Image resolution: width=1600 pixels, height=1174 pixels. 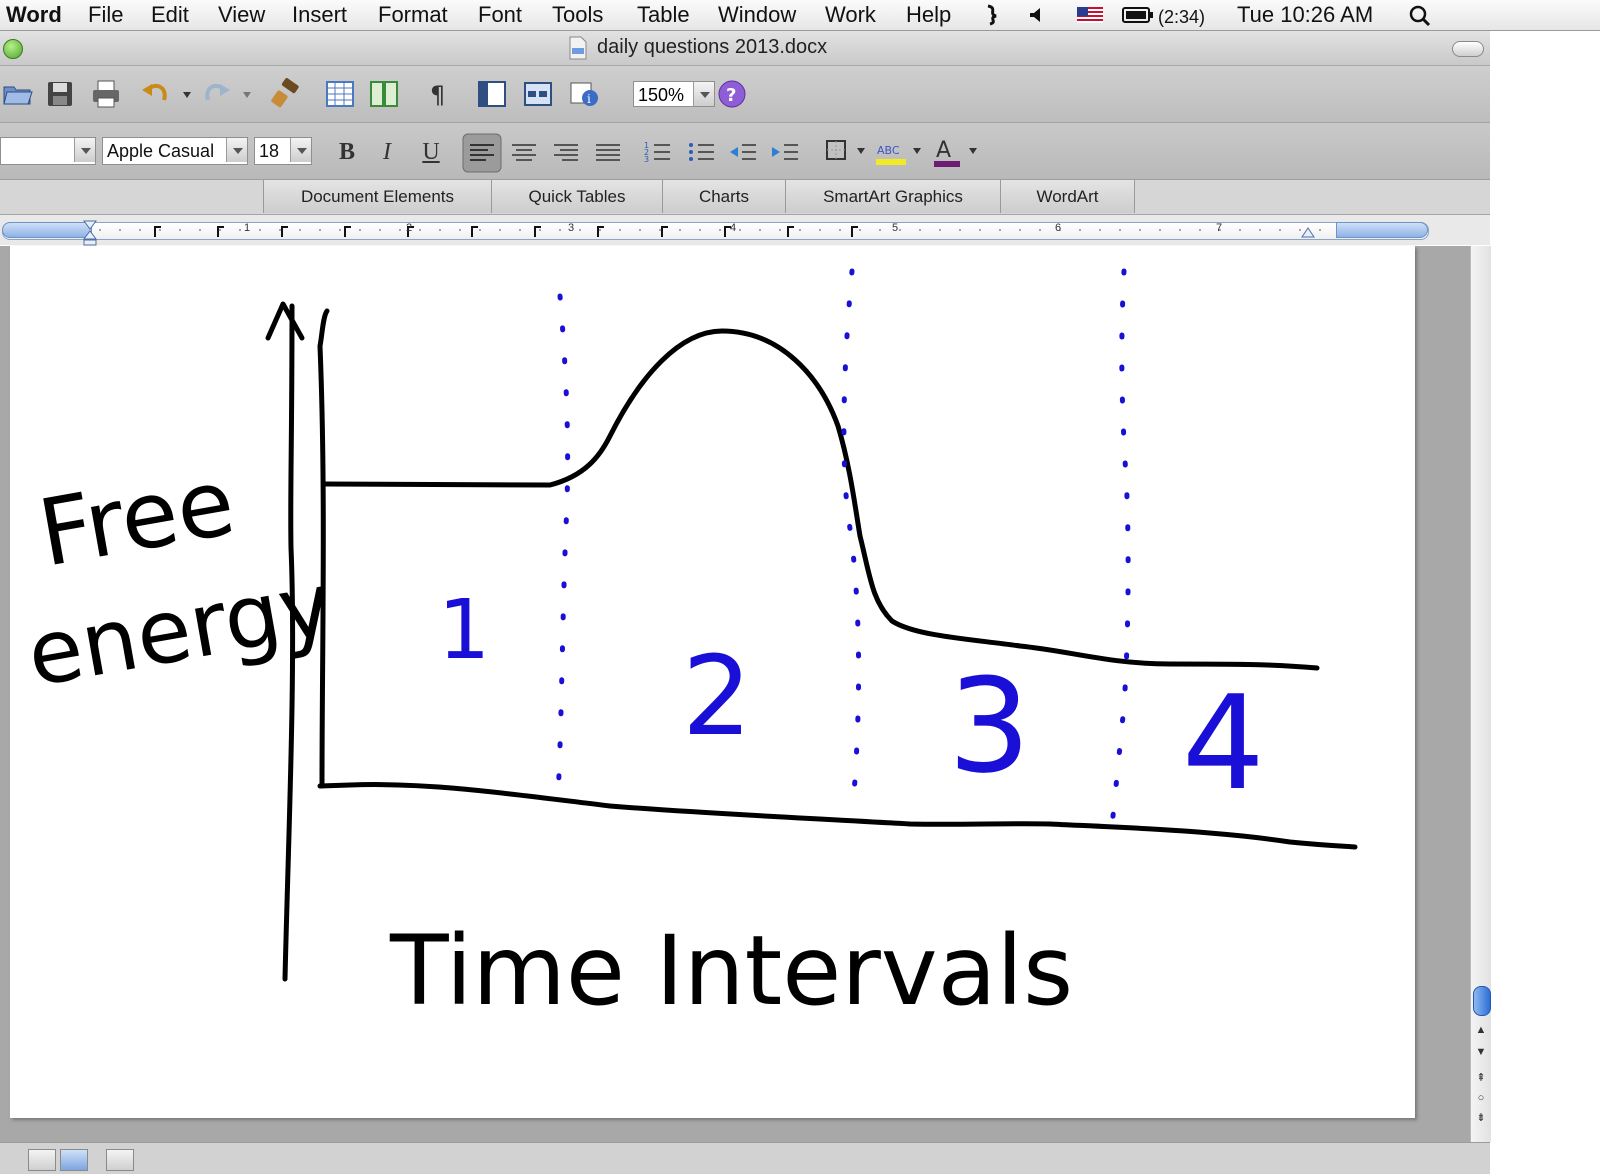 I want to click on style-dropdown-arrow, so click(x=84, y=150).